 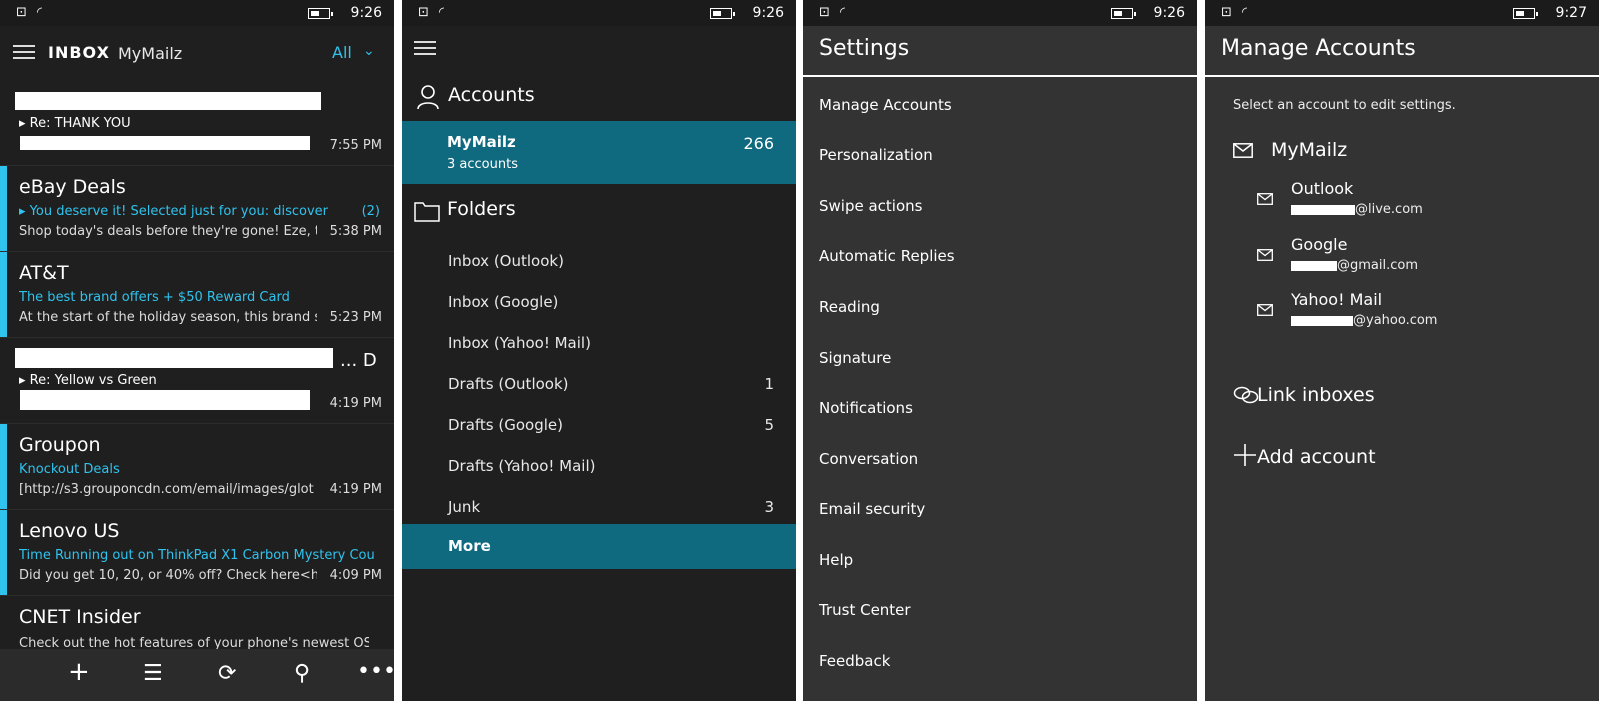 What do you see at coordinates (1246, 395) in the screenshot?
I see `link-icon` at bounding box center [1246, 395].